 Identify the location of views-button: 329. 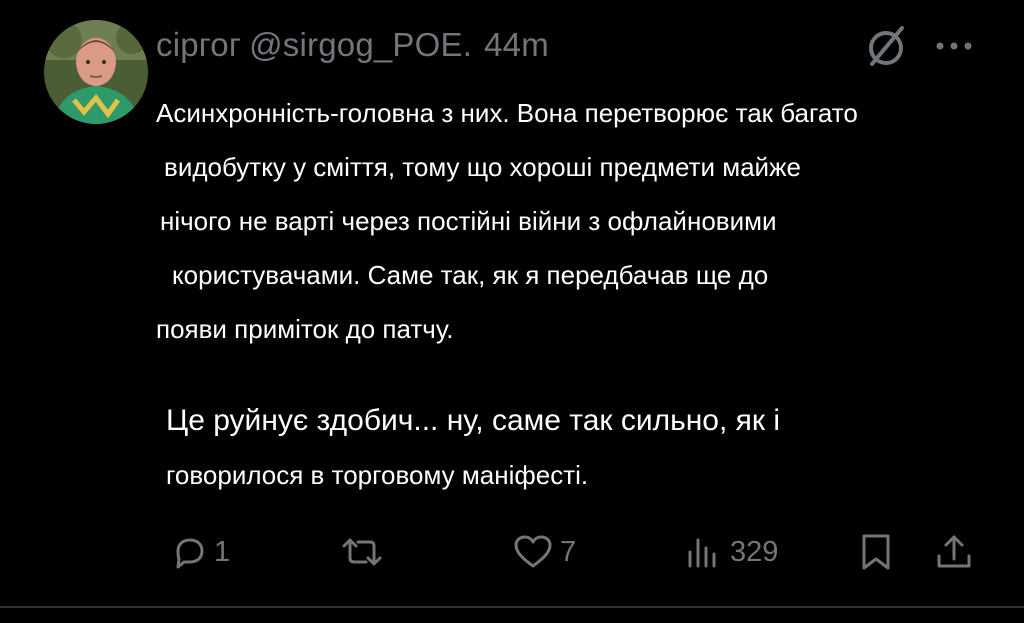
(731, 552).